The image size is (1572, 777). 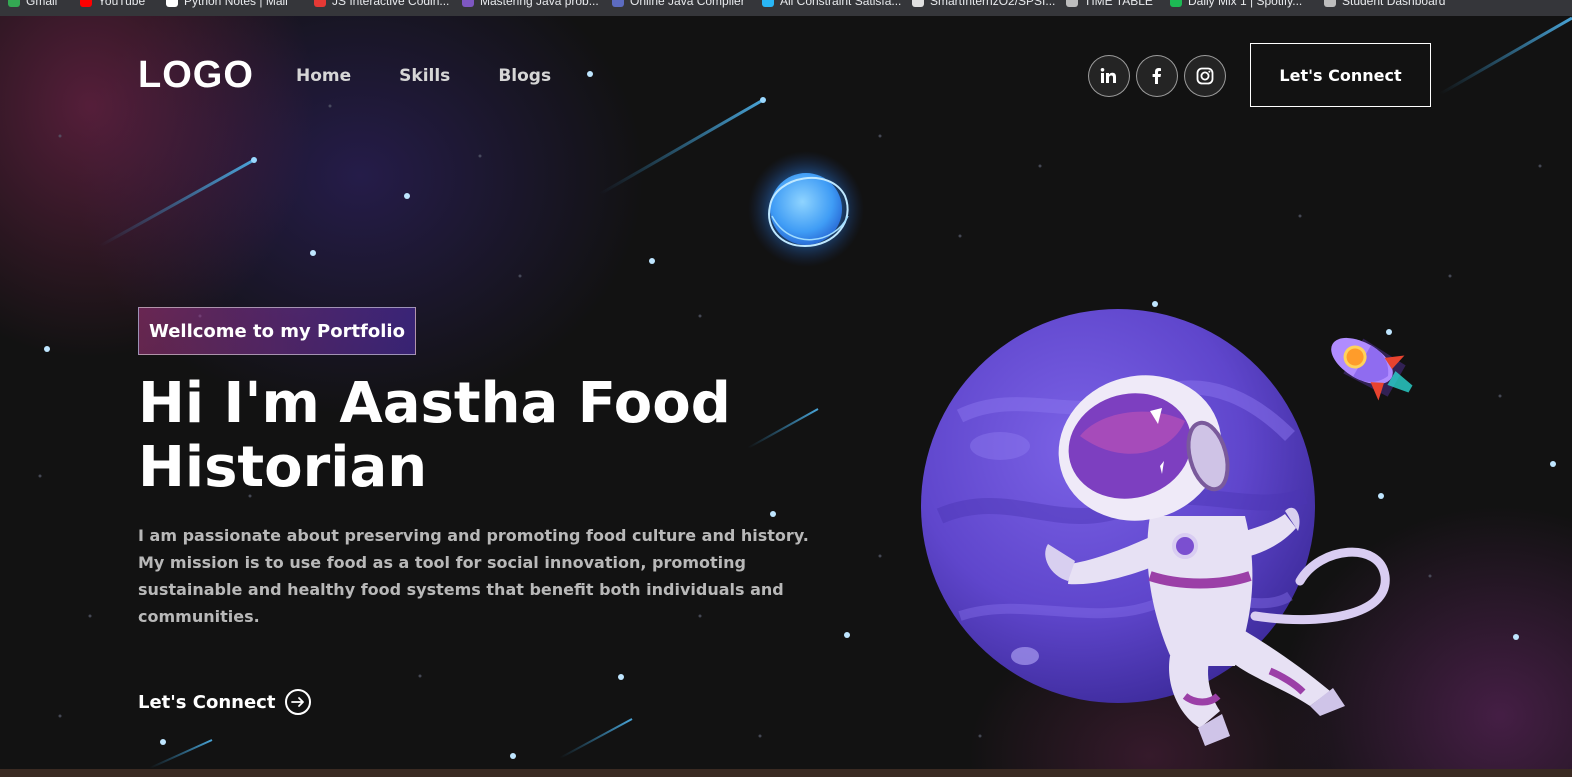 I want to click on gmail-icon, so click(x=14, y=3).